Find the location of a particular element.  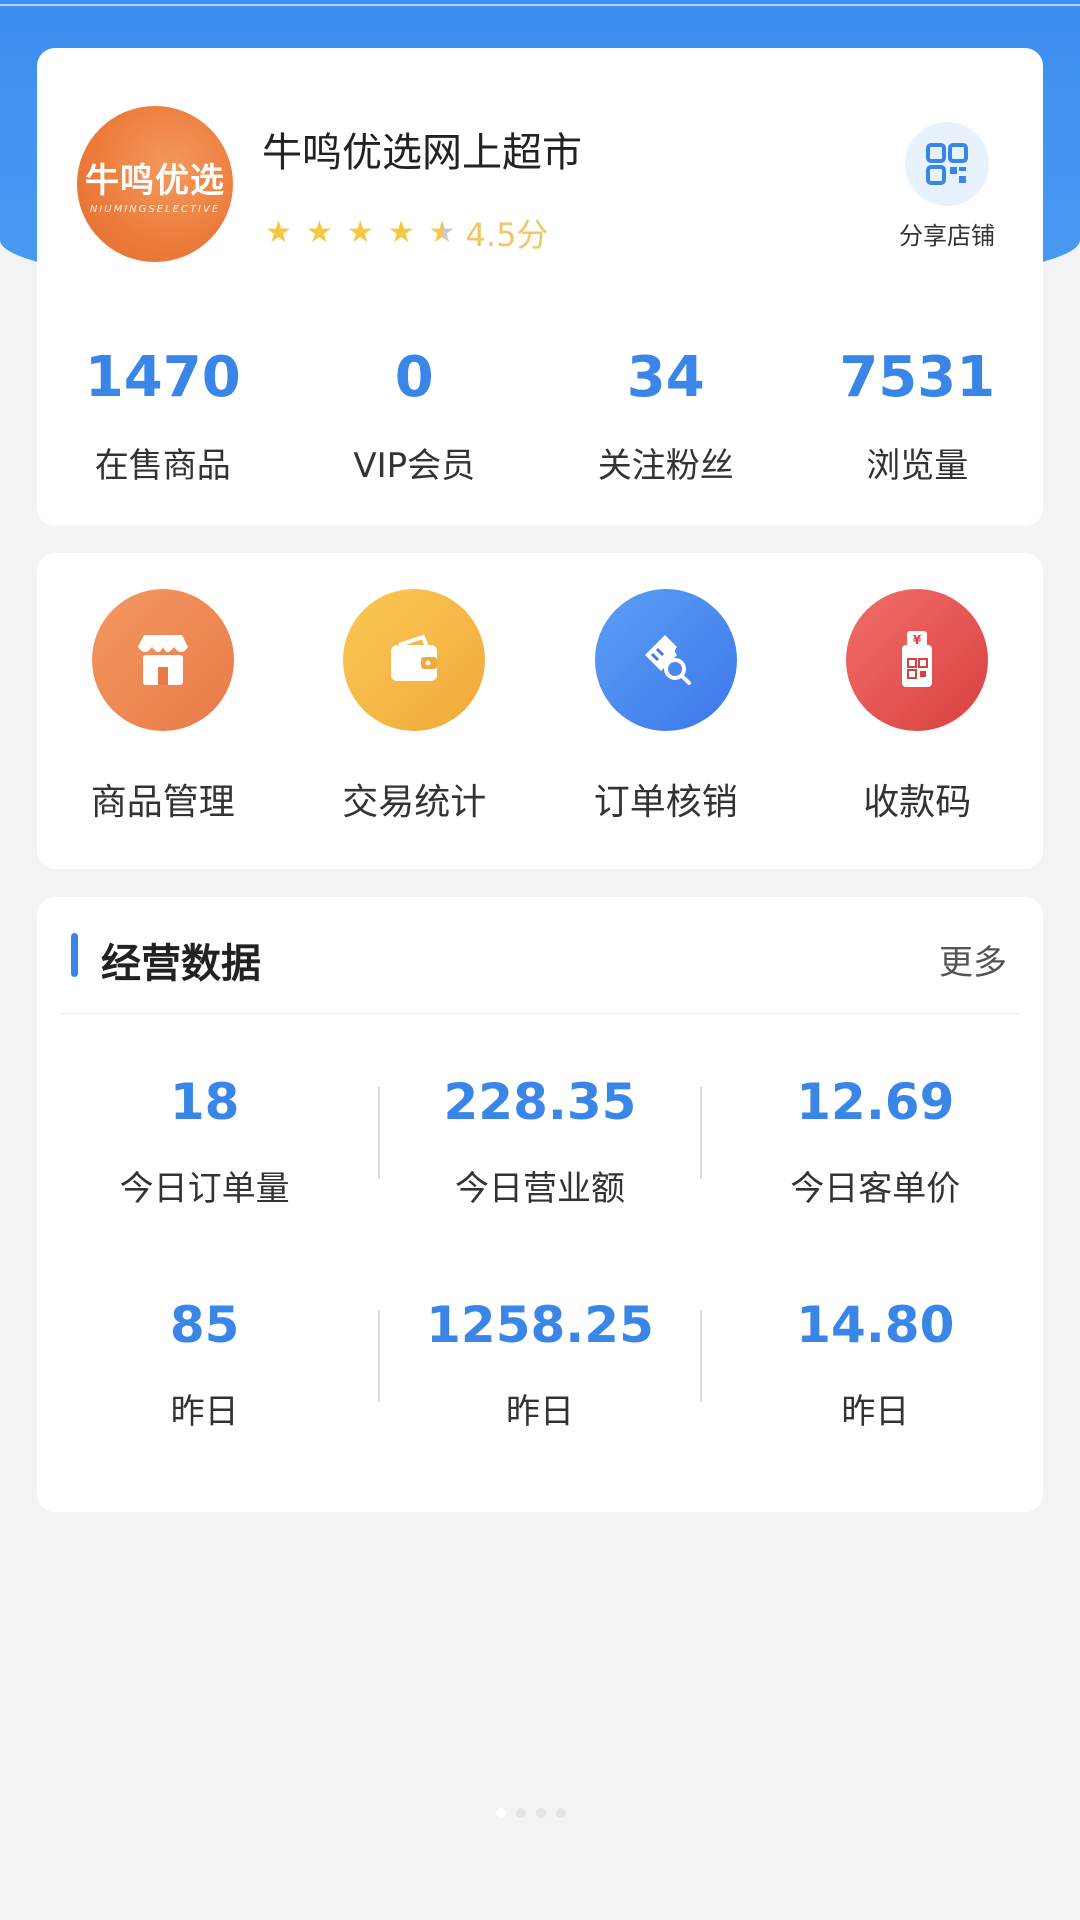

page-indicator is located at coordinates (531, 1813).